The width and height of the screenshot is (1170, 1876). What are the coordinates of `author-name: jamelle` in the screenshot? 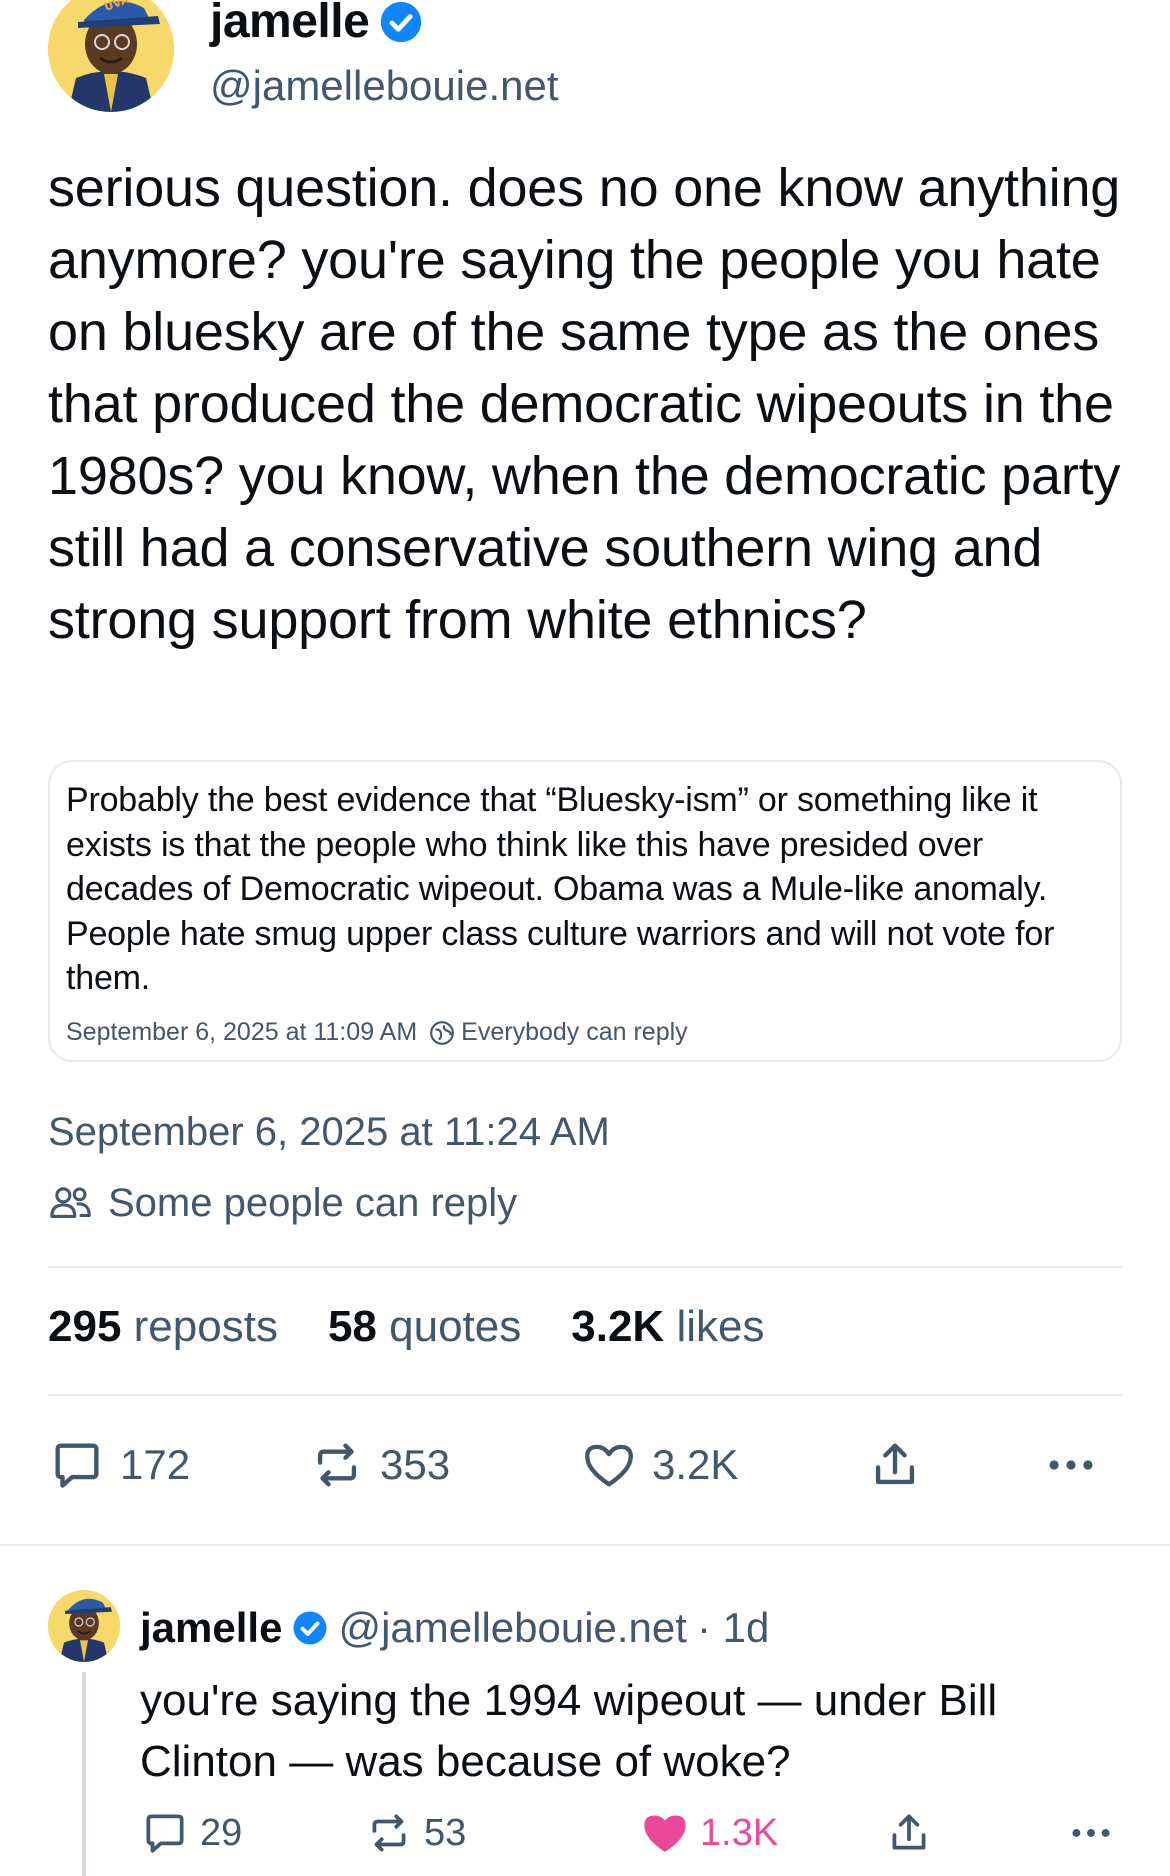 It's located at (316, 24).